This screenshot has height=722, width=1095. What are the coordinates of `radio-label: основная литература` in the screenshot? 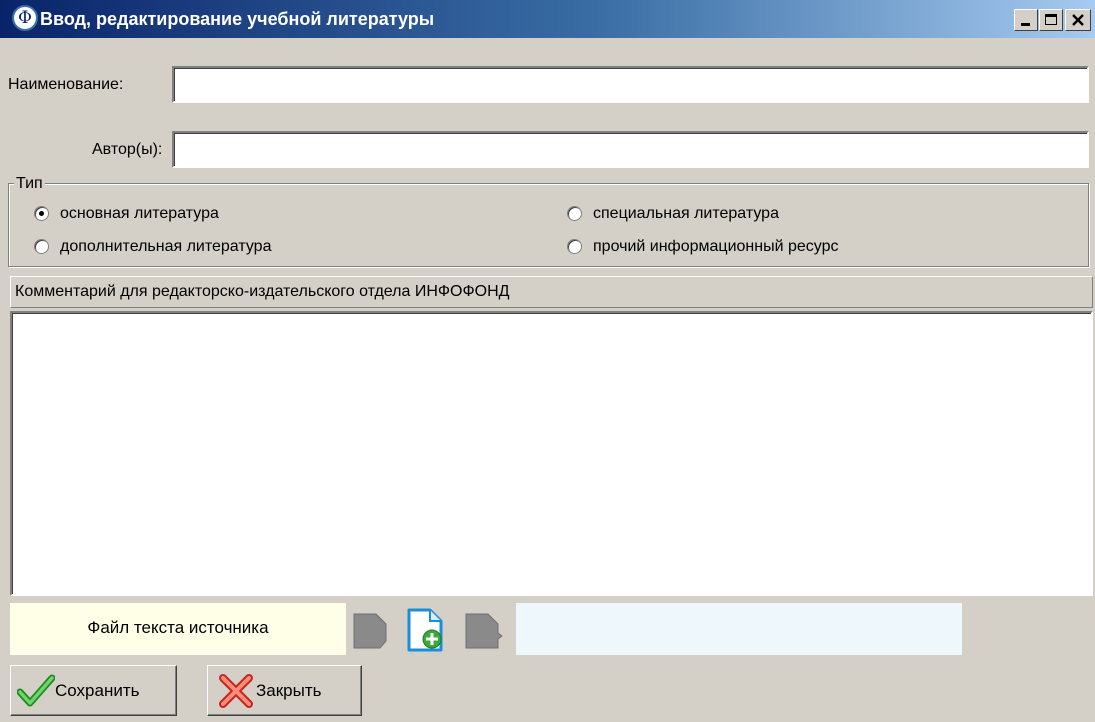 It's located at (139, 213).